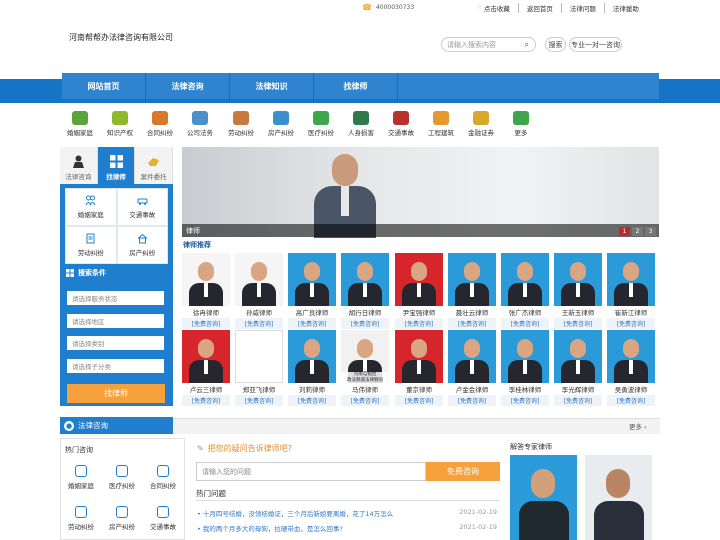  What do you see at coordinates (154, 165) in the screenshot?
I see `tab-case-entrust: 案件委托` at bounding box center [154, 165].